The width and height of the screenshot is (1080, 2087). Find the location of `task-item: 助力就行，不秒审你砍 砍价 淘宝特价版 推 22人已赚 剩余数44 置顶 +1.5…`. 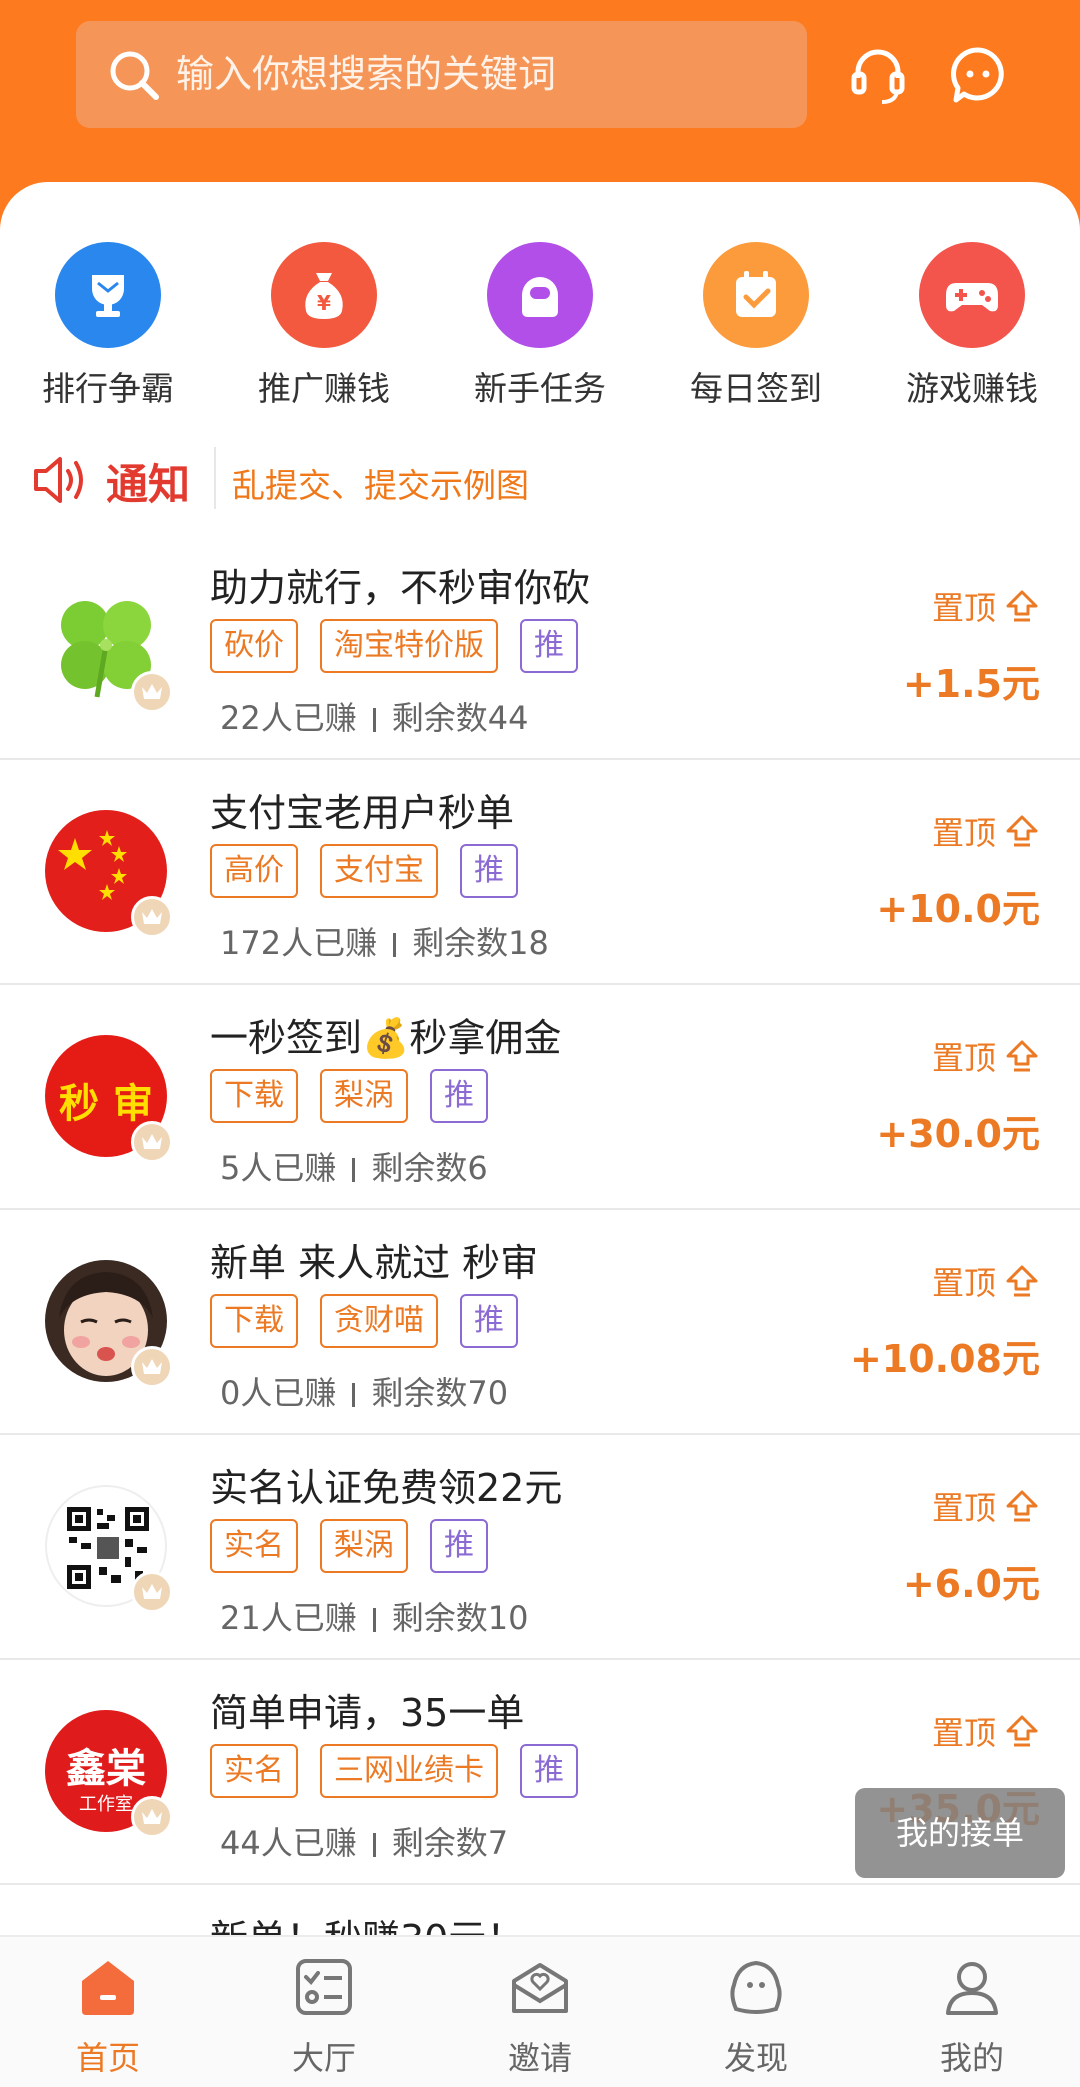

task-item: 助力就行，不秒审你砍 砍价 淘宝特价版 推 22人已赚 剩余数44 置顶 +1.5… is located at coordinates (540, 647).